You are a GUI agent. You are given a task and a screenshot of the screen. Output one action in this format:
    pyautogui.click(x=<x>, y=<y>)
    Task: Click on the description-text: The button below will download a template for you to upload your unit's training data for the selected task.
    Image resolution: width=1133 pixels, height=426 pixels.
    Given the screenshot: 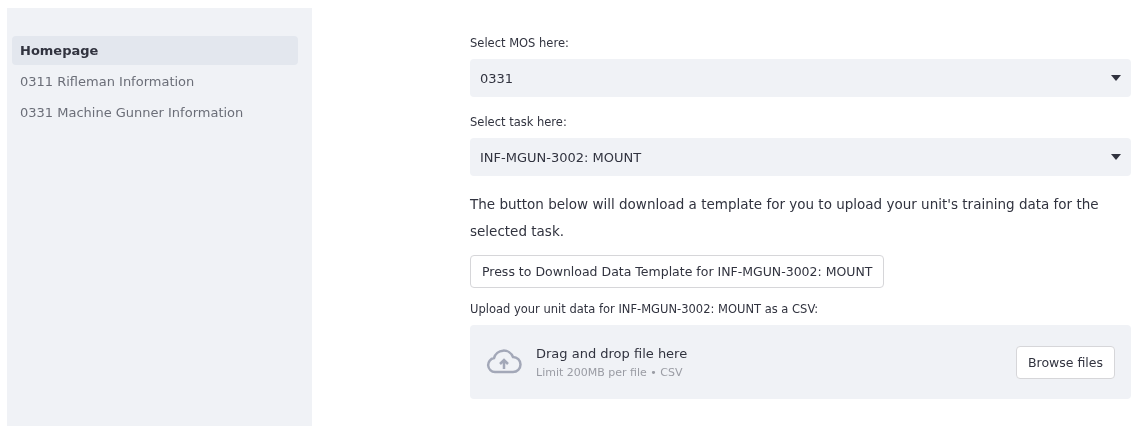 What is the action you would take?
    pyautogui.click(x=785, y=218)
    